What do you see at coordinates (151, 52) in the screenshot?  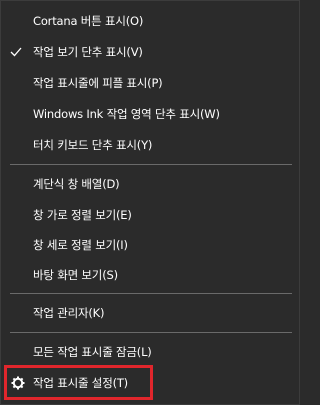 I see `menu-item-show-task-view-button: 작업 보기 단추 표시(V)` at bounding box center [151, 52].